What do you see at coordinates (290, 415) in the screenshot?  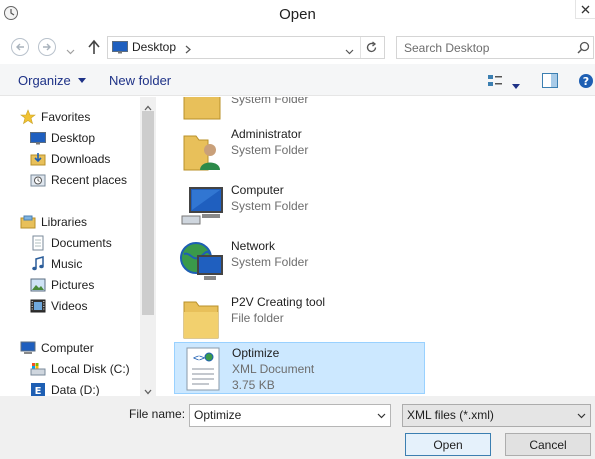 I see `file-name-input: Optimize` at bounding box center [290, 415].